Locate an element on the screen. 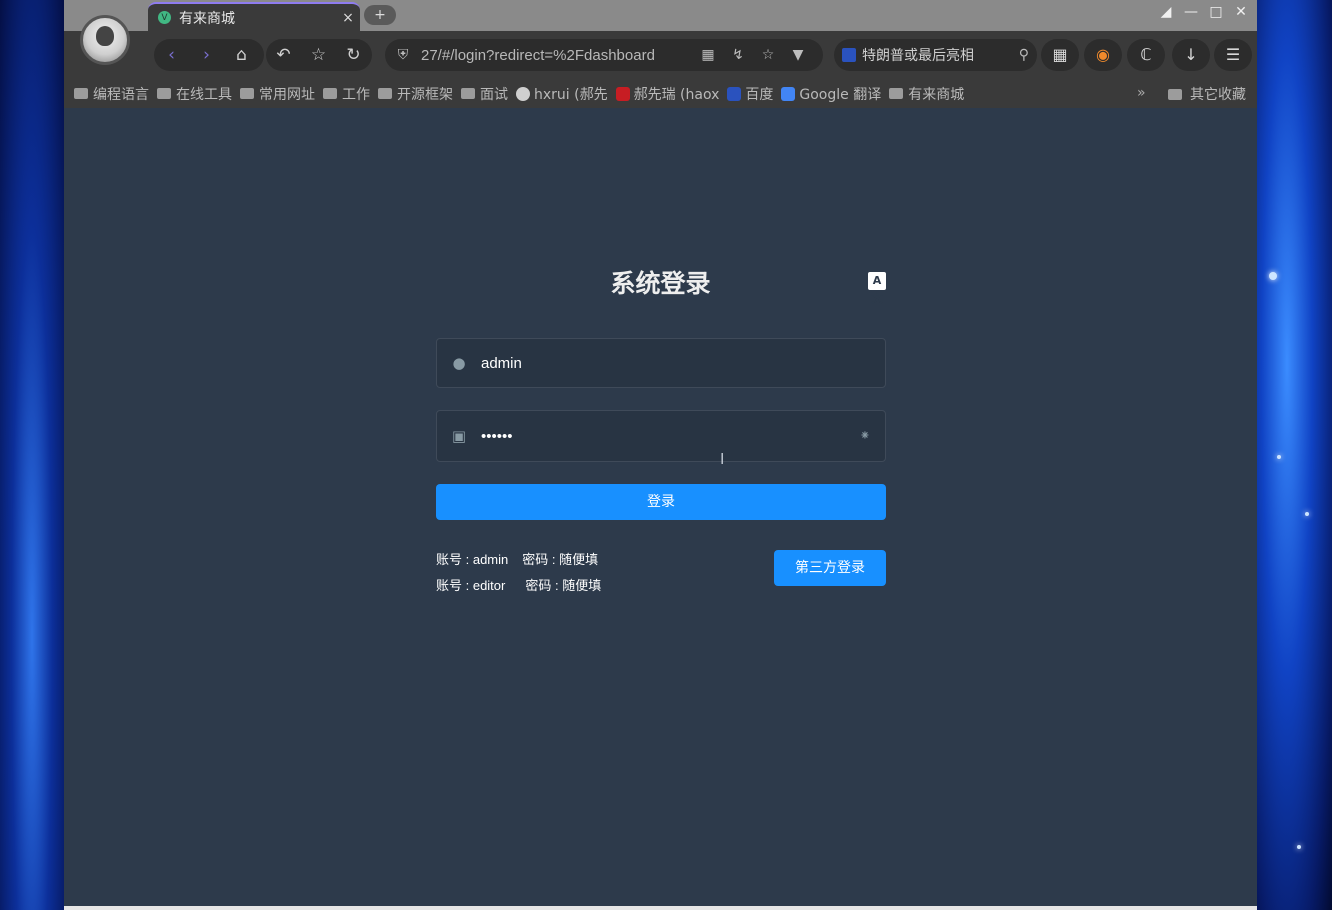 The height and width of the screenshot is (910, 1332). desktop-background-right is located at coordinates (1294, 455).